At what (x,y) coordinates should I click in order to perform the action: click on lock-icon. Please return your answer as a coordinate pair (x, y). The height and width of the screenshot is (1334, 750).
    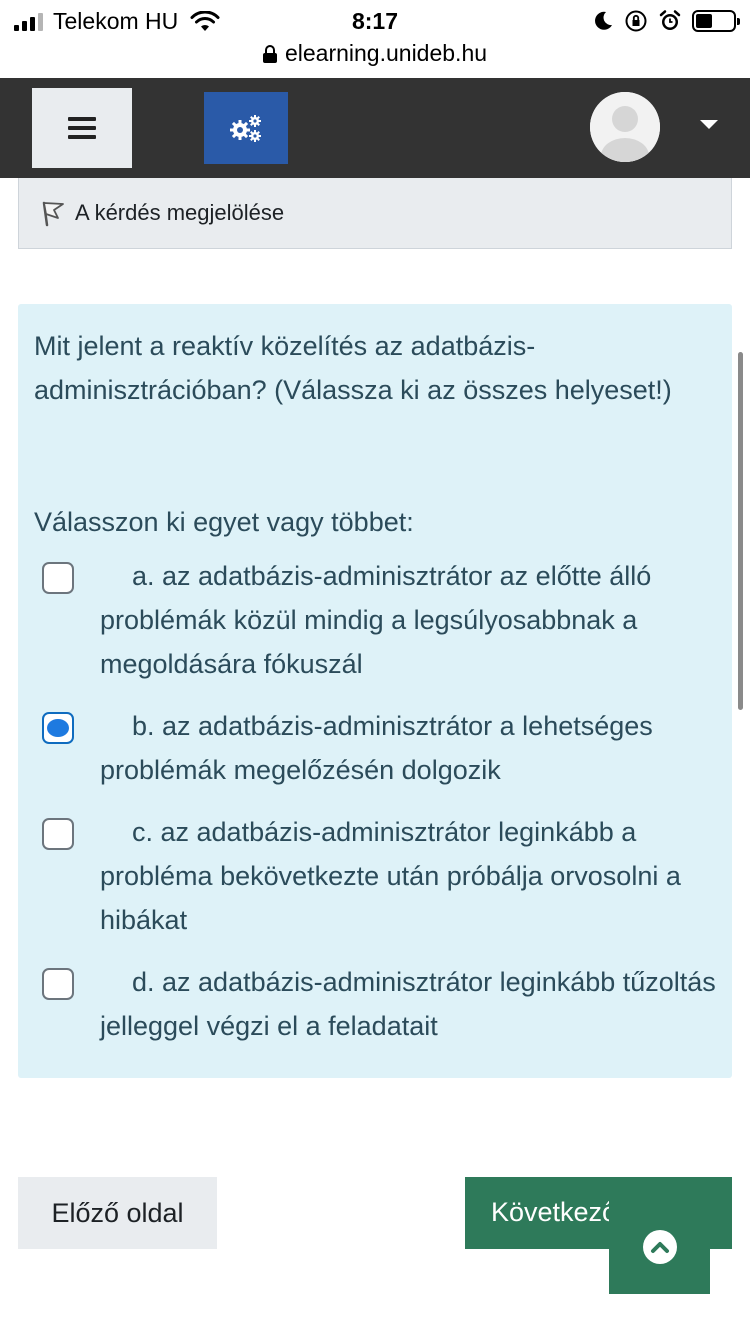
    Looking at the image, I should click on (269, 53).